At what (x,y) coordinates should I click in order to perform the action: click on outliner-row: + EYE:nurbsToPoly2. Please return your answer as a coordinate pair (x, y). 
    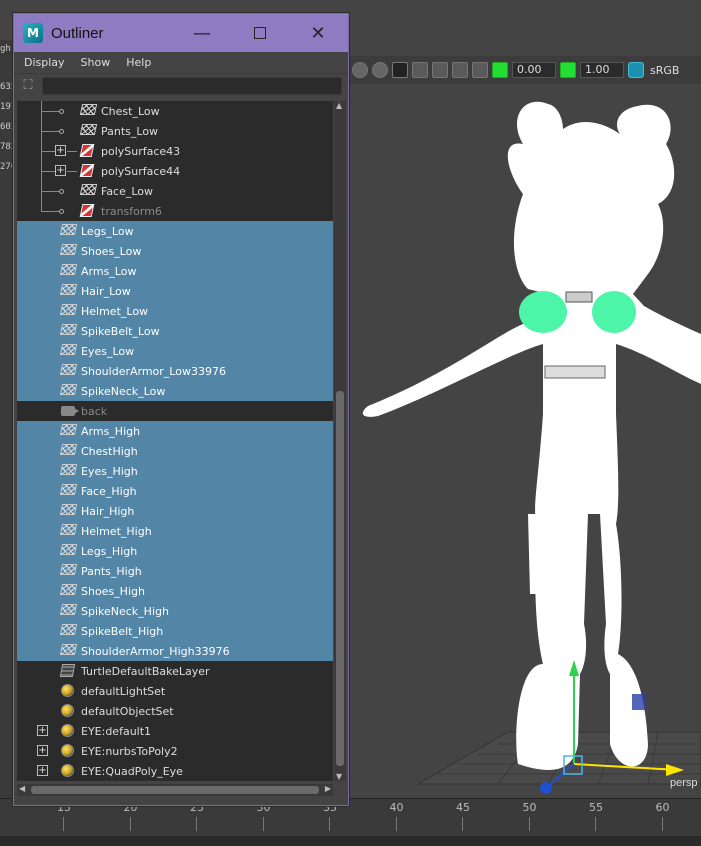
    Looking at the image, I should click on (175, 751).